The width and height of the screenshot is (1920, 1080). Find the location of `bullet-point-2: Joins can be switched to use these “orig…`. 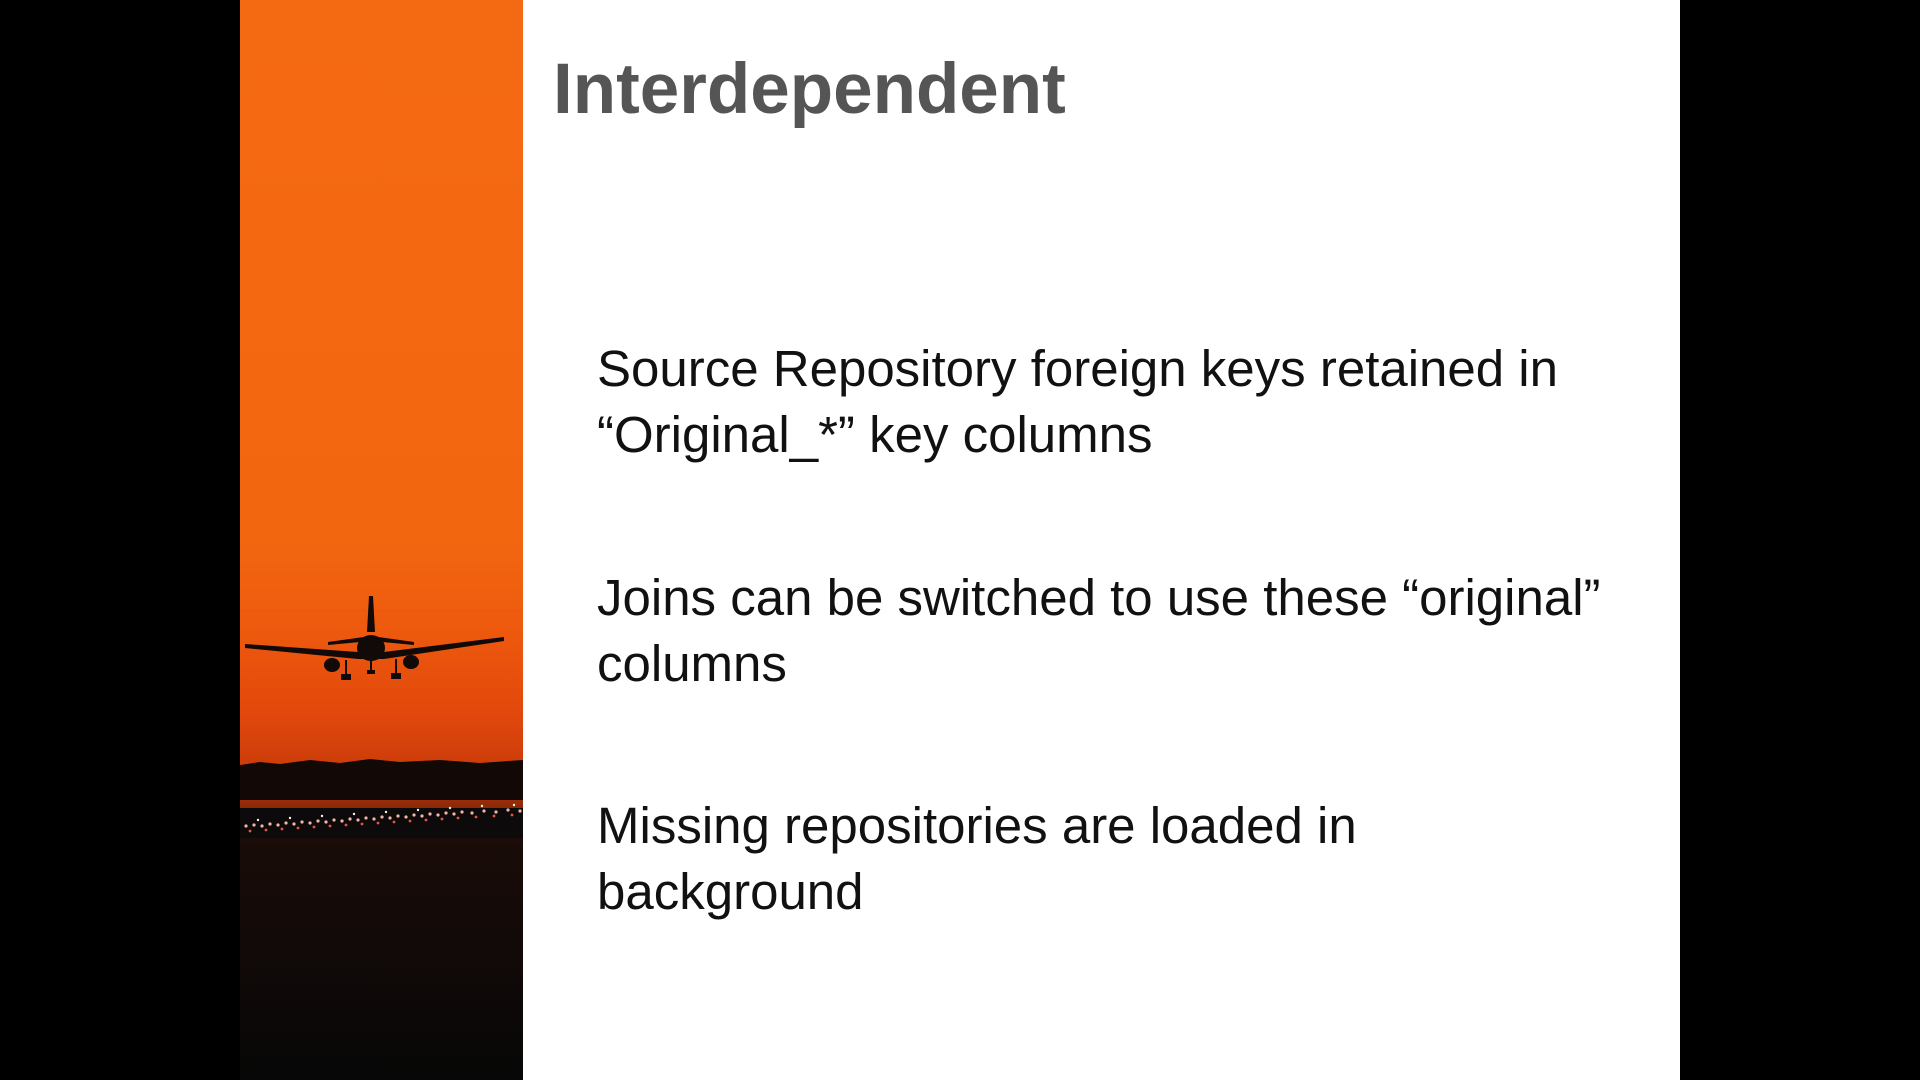

bullet-point-2: Joins can be switched to use these “orig… is located at coordinates (1099, 630).